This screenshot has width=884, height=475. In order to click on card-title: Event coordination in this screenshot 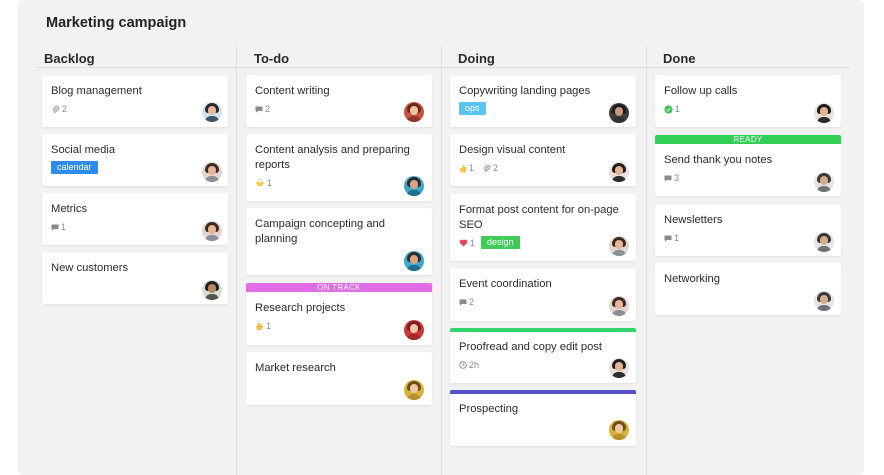, I will do `click(505, 284)`.